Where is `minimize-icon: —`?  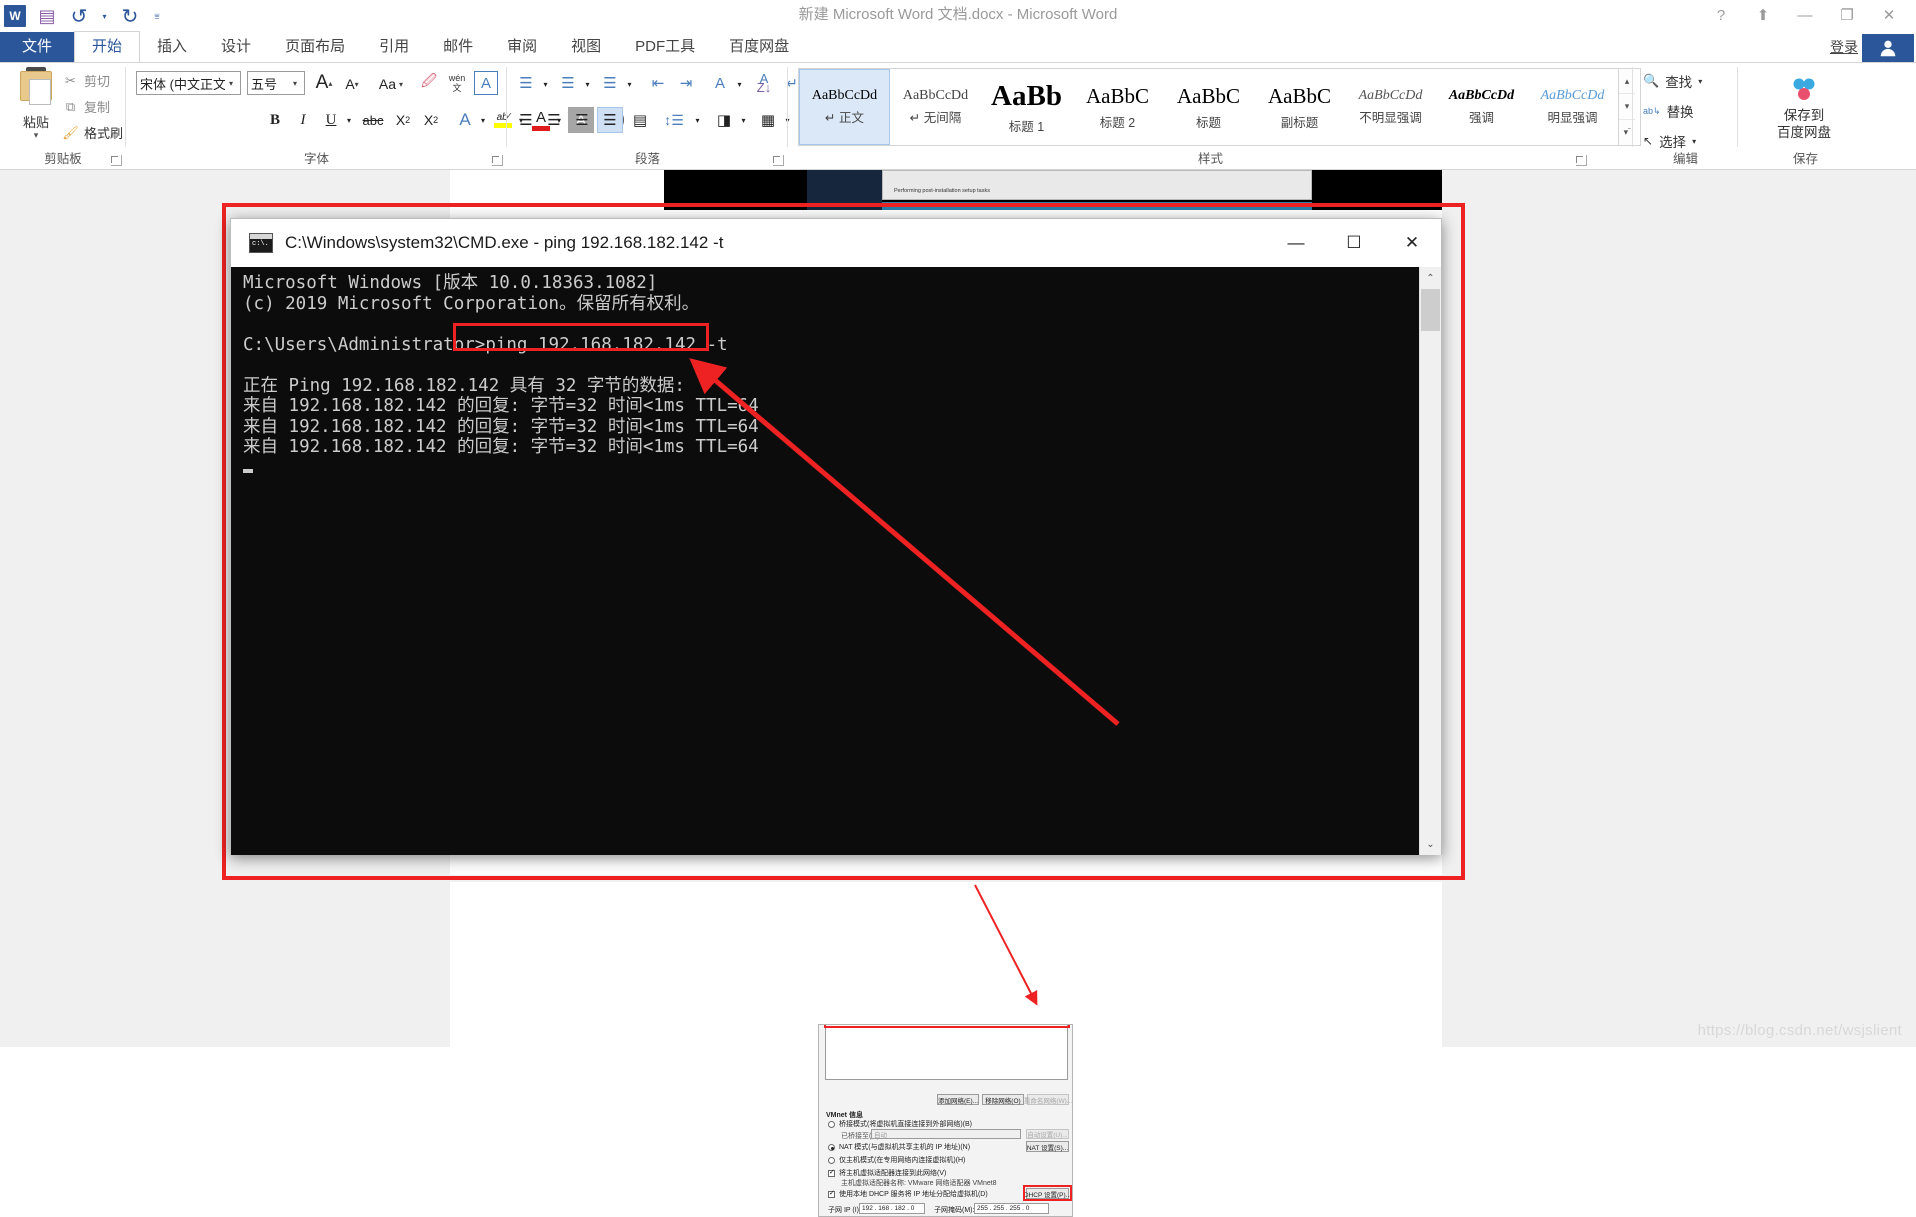 minimize-icon: — is located at coordinates (1805, 15).